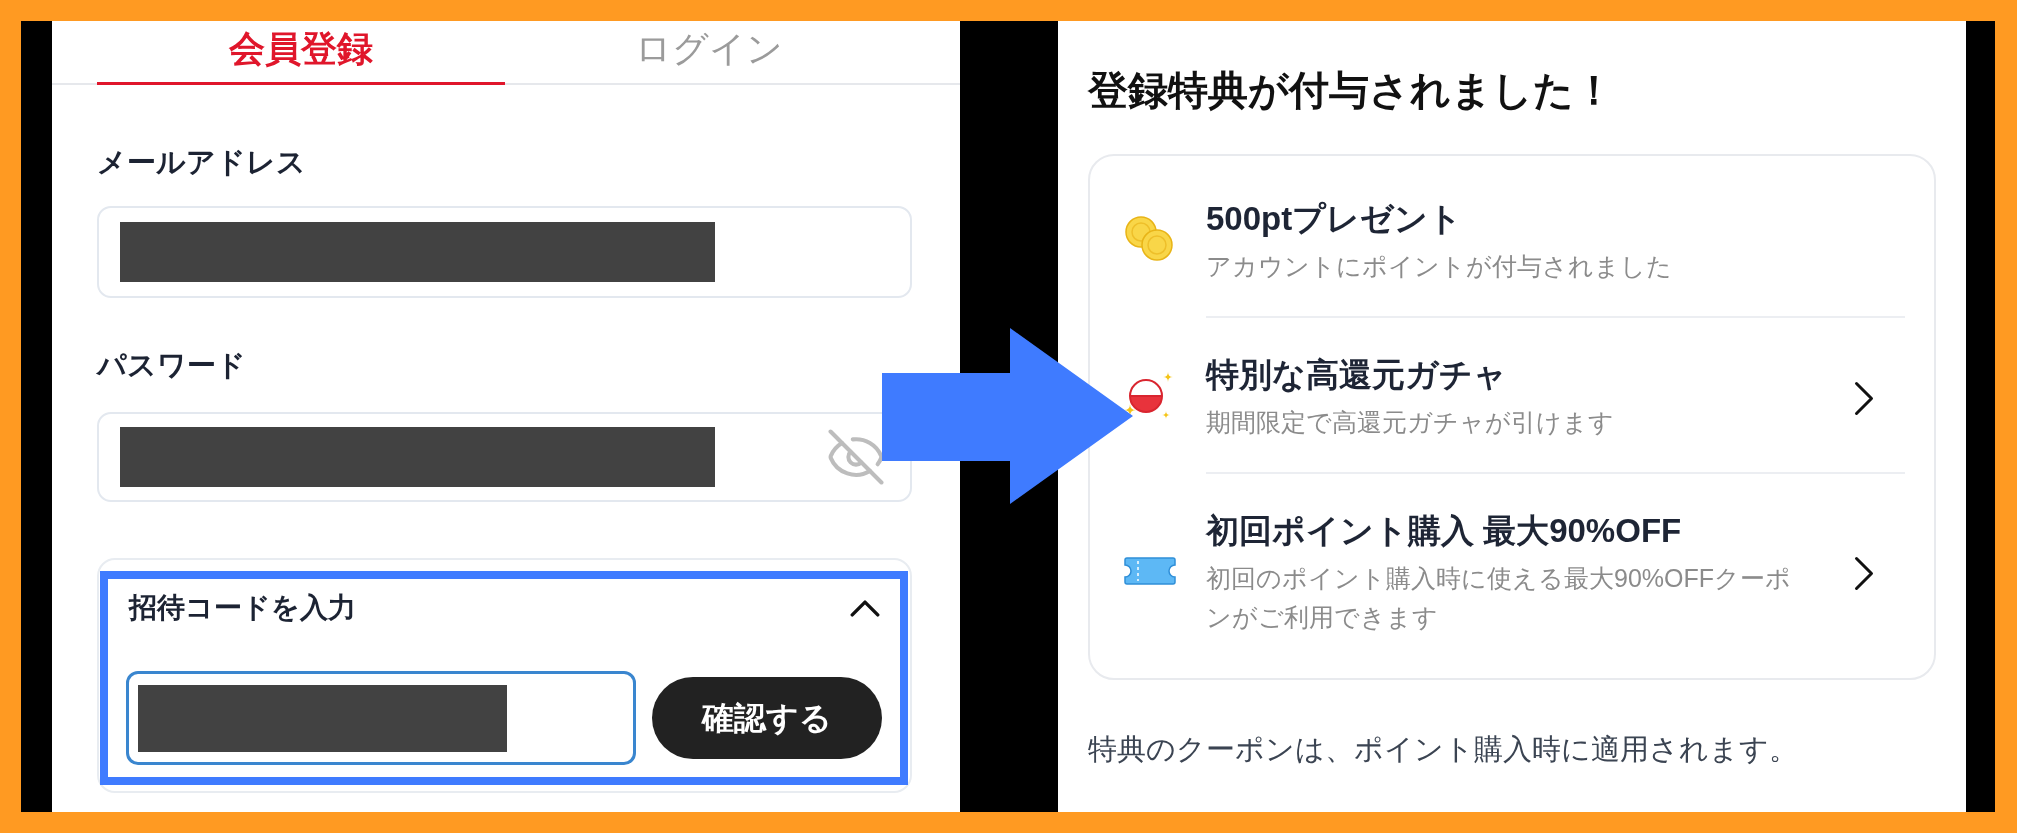  I want to click on password-field, so click(504, 457).